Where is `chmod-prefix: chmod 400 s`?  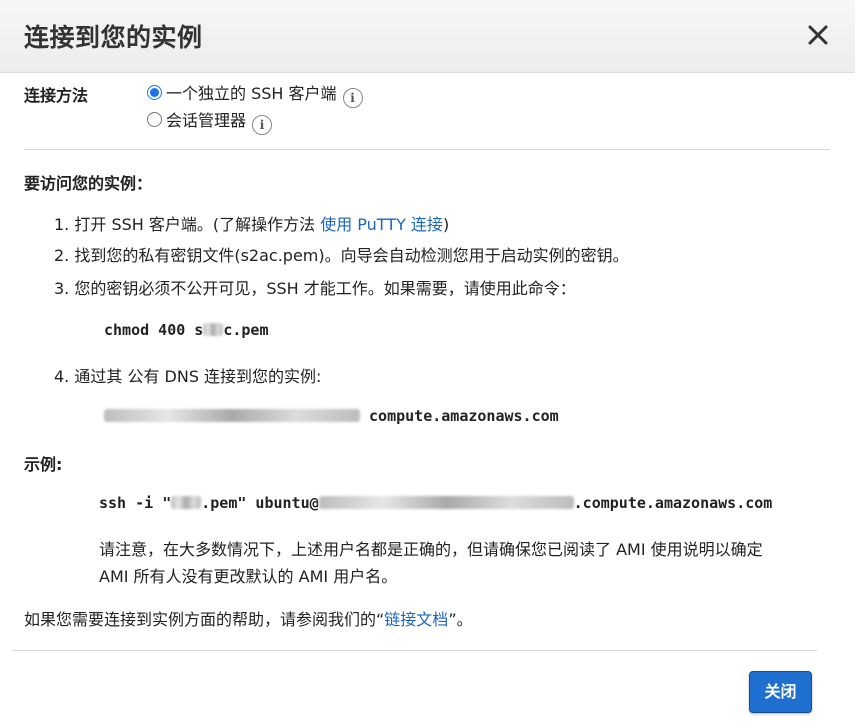 chmod-prefix: chmod 400 s is located at coordinates (154, 330).